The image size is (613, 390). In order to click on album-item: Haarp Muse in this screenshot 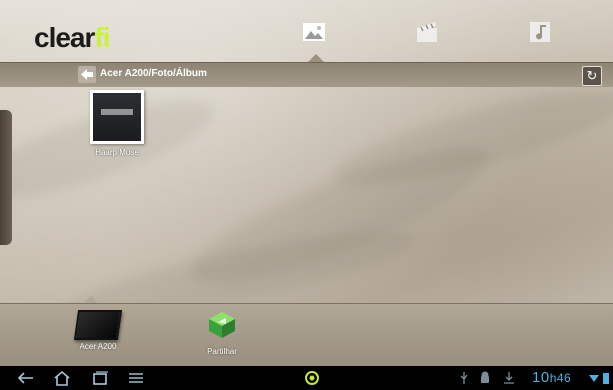, I will do `click(117, 125)`.